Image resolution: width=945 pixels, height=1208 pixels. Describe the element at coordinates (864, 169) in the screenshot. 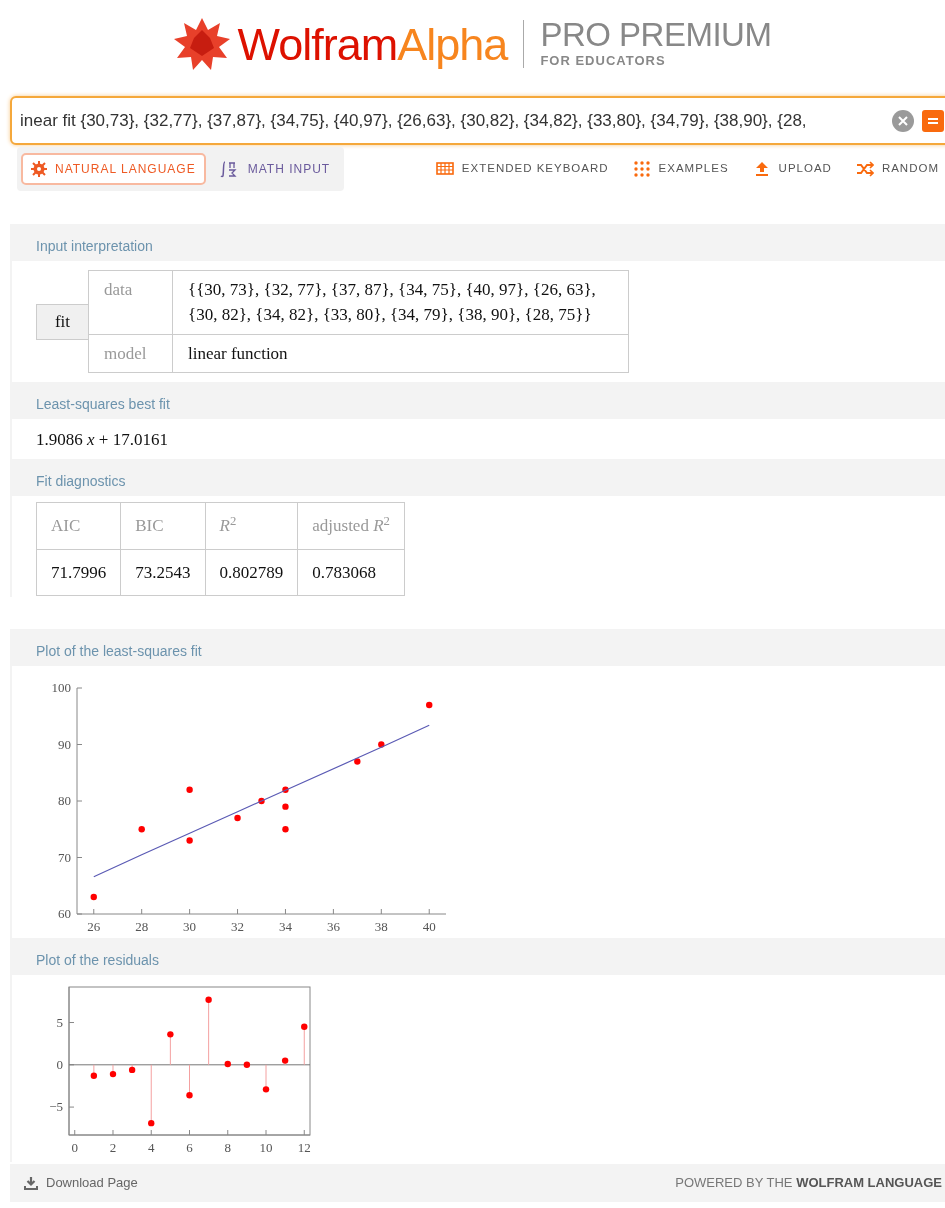

I see `shuffle-icon` at that location.